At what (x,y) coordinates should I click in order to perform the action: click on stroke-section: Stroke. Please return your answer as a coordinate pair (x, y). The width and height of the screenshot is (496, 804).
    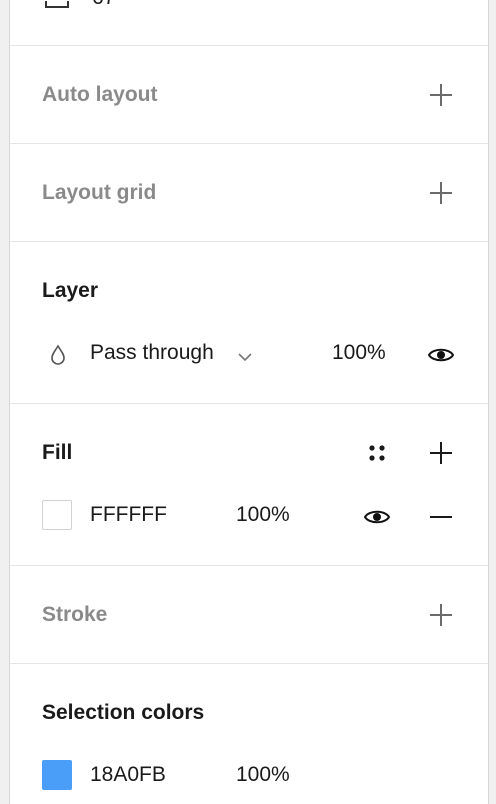
    Looking at the image, I should click on (249, 615).